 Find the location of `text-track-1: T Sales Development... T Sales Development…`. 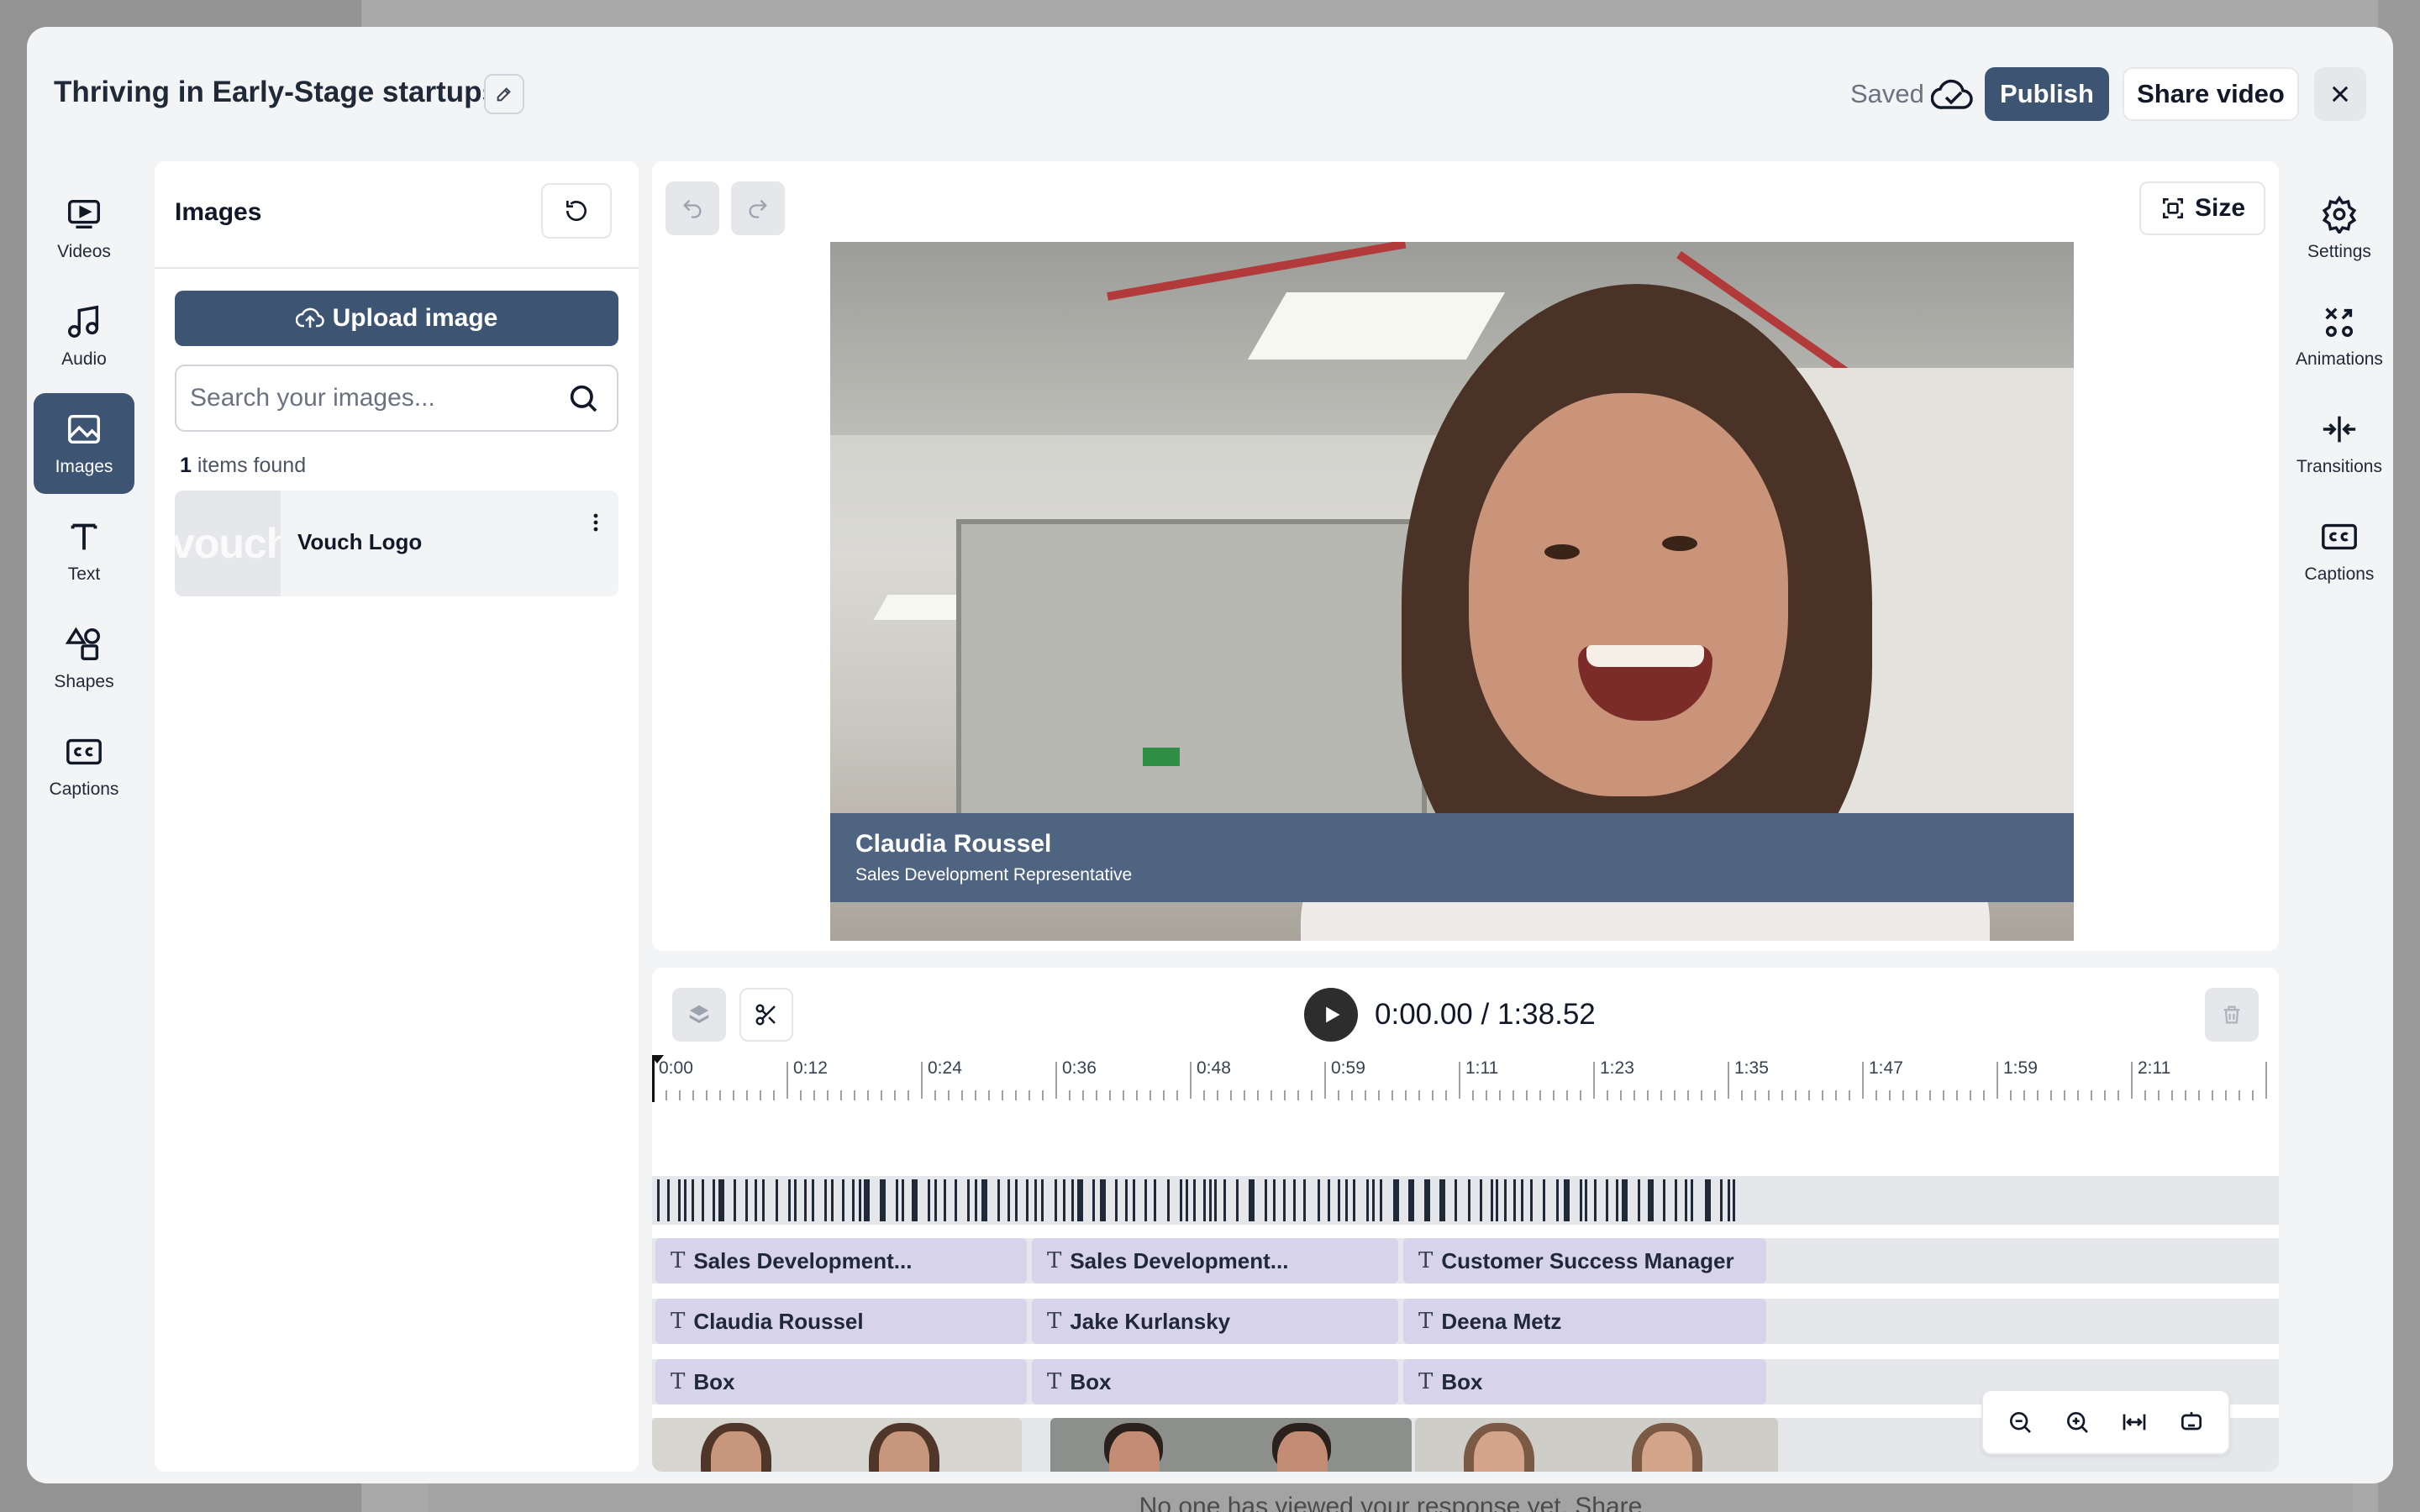

text-track-1: T Sales Development... T Sales Development… is located at coordinates (1466, 1261).